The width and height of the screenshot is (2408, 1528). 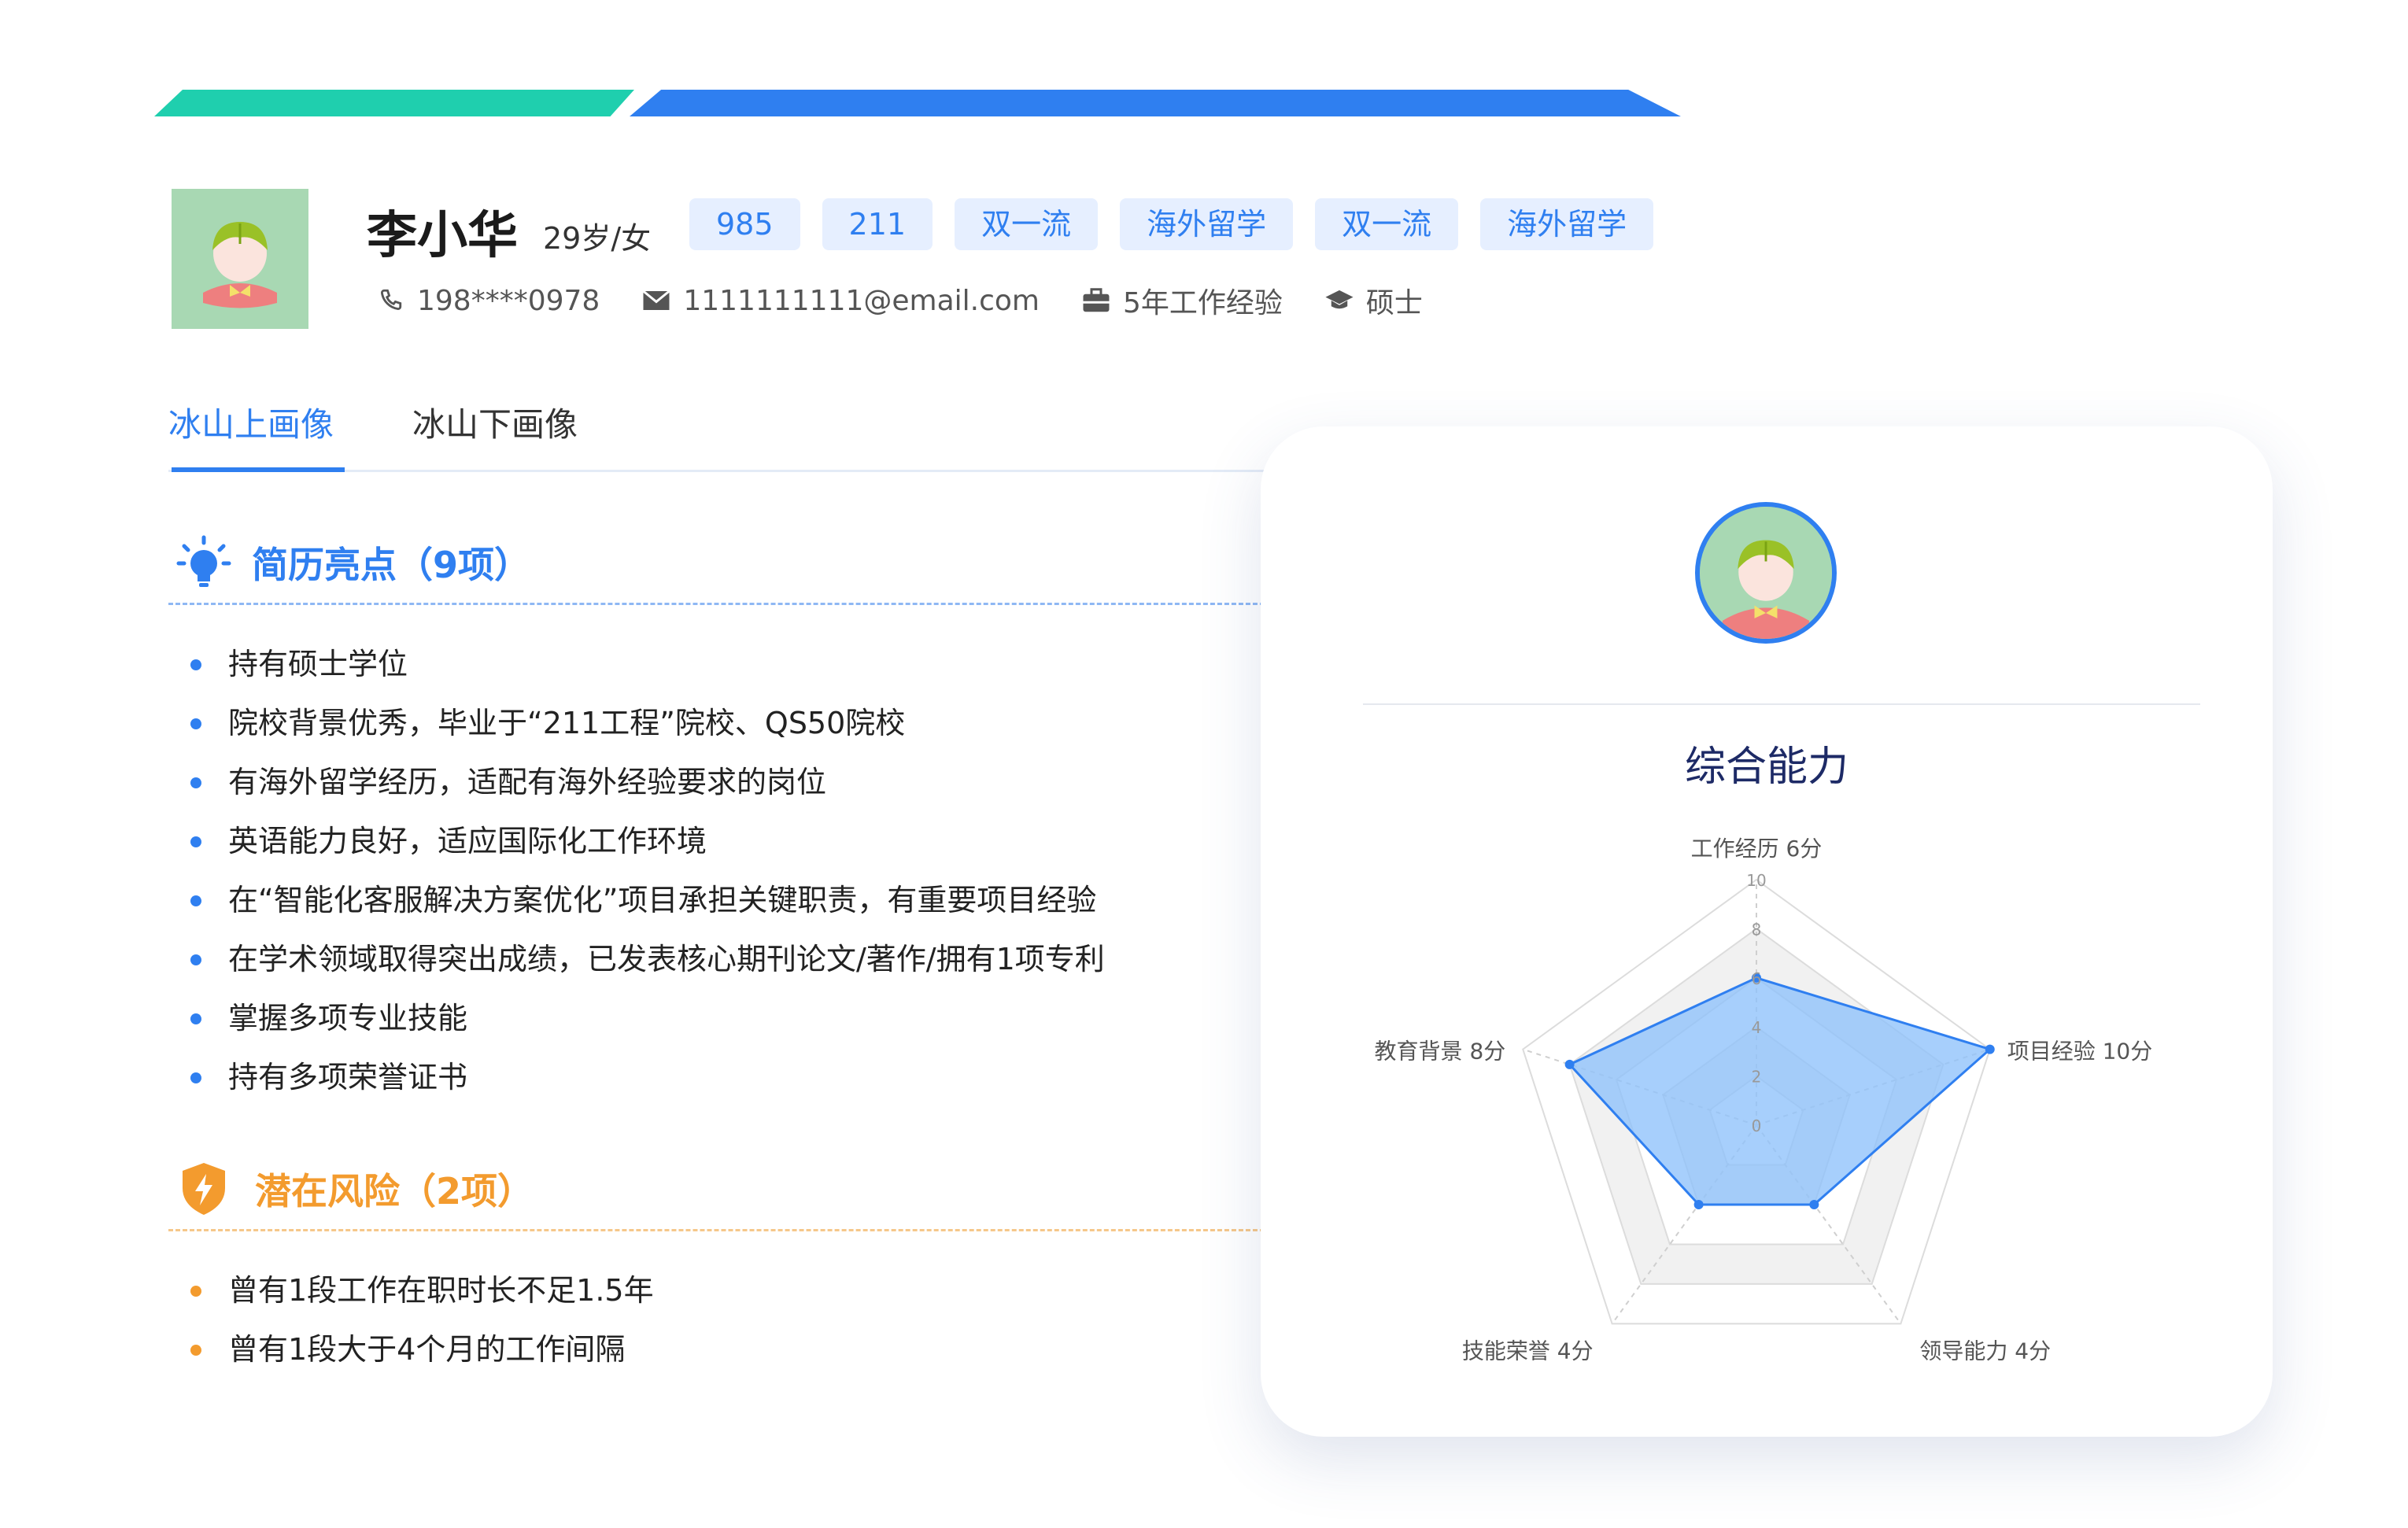 I want to click on shield-bolt-icon, so click(x=207, y=1188).